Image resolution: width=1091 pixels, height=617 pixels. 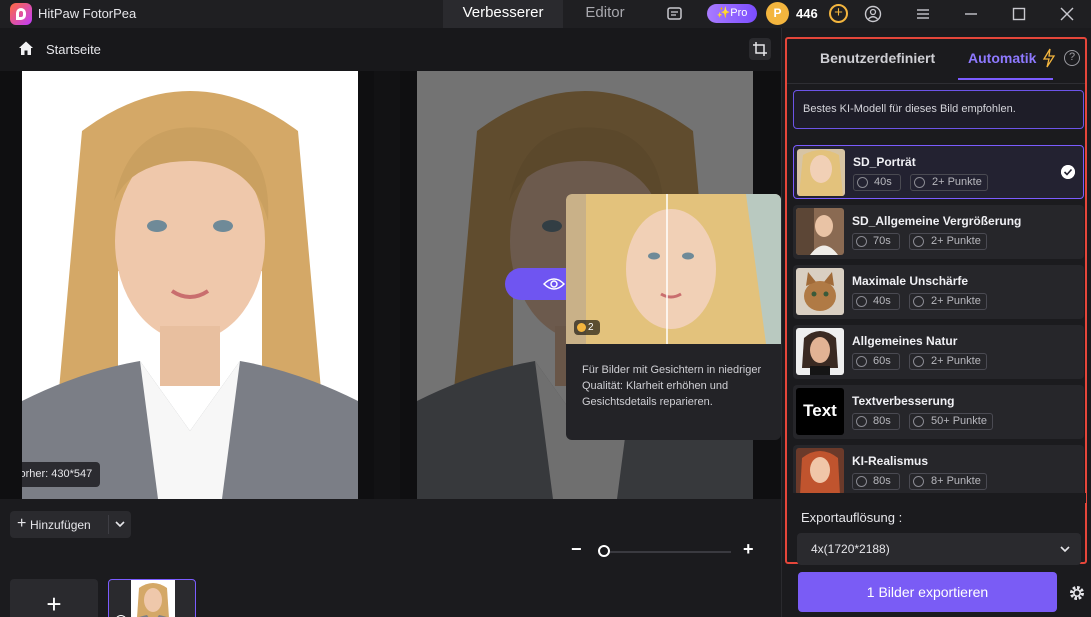 What do you see at coordinates (554, 284) in the screenshot?
I see `eye-icon` at bounding box center [554, 284].